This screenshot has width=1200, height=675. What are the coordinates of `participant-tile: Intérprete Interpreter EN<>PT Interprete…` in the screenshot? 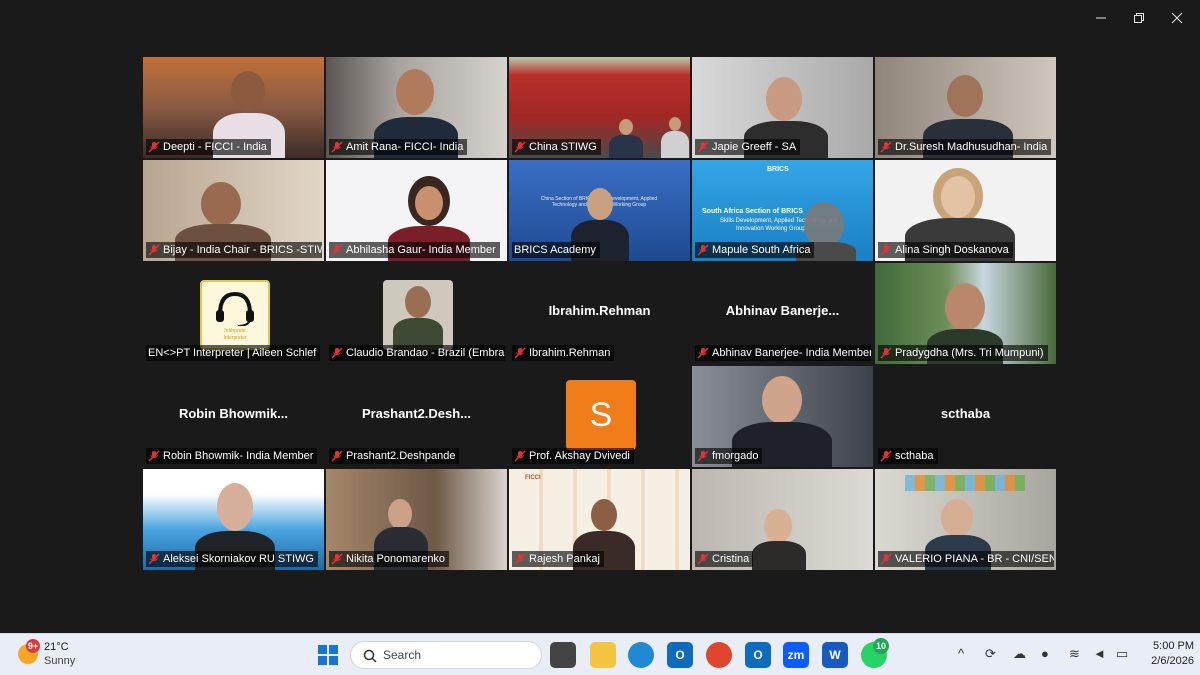 It's located at (233, 313).